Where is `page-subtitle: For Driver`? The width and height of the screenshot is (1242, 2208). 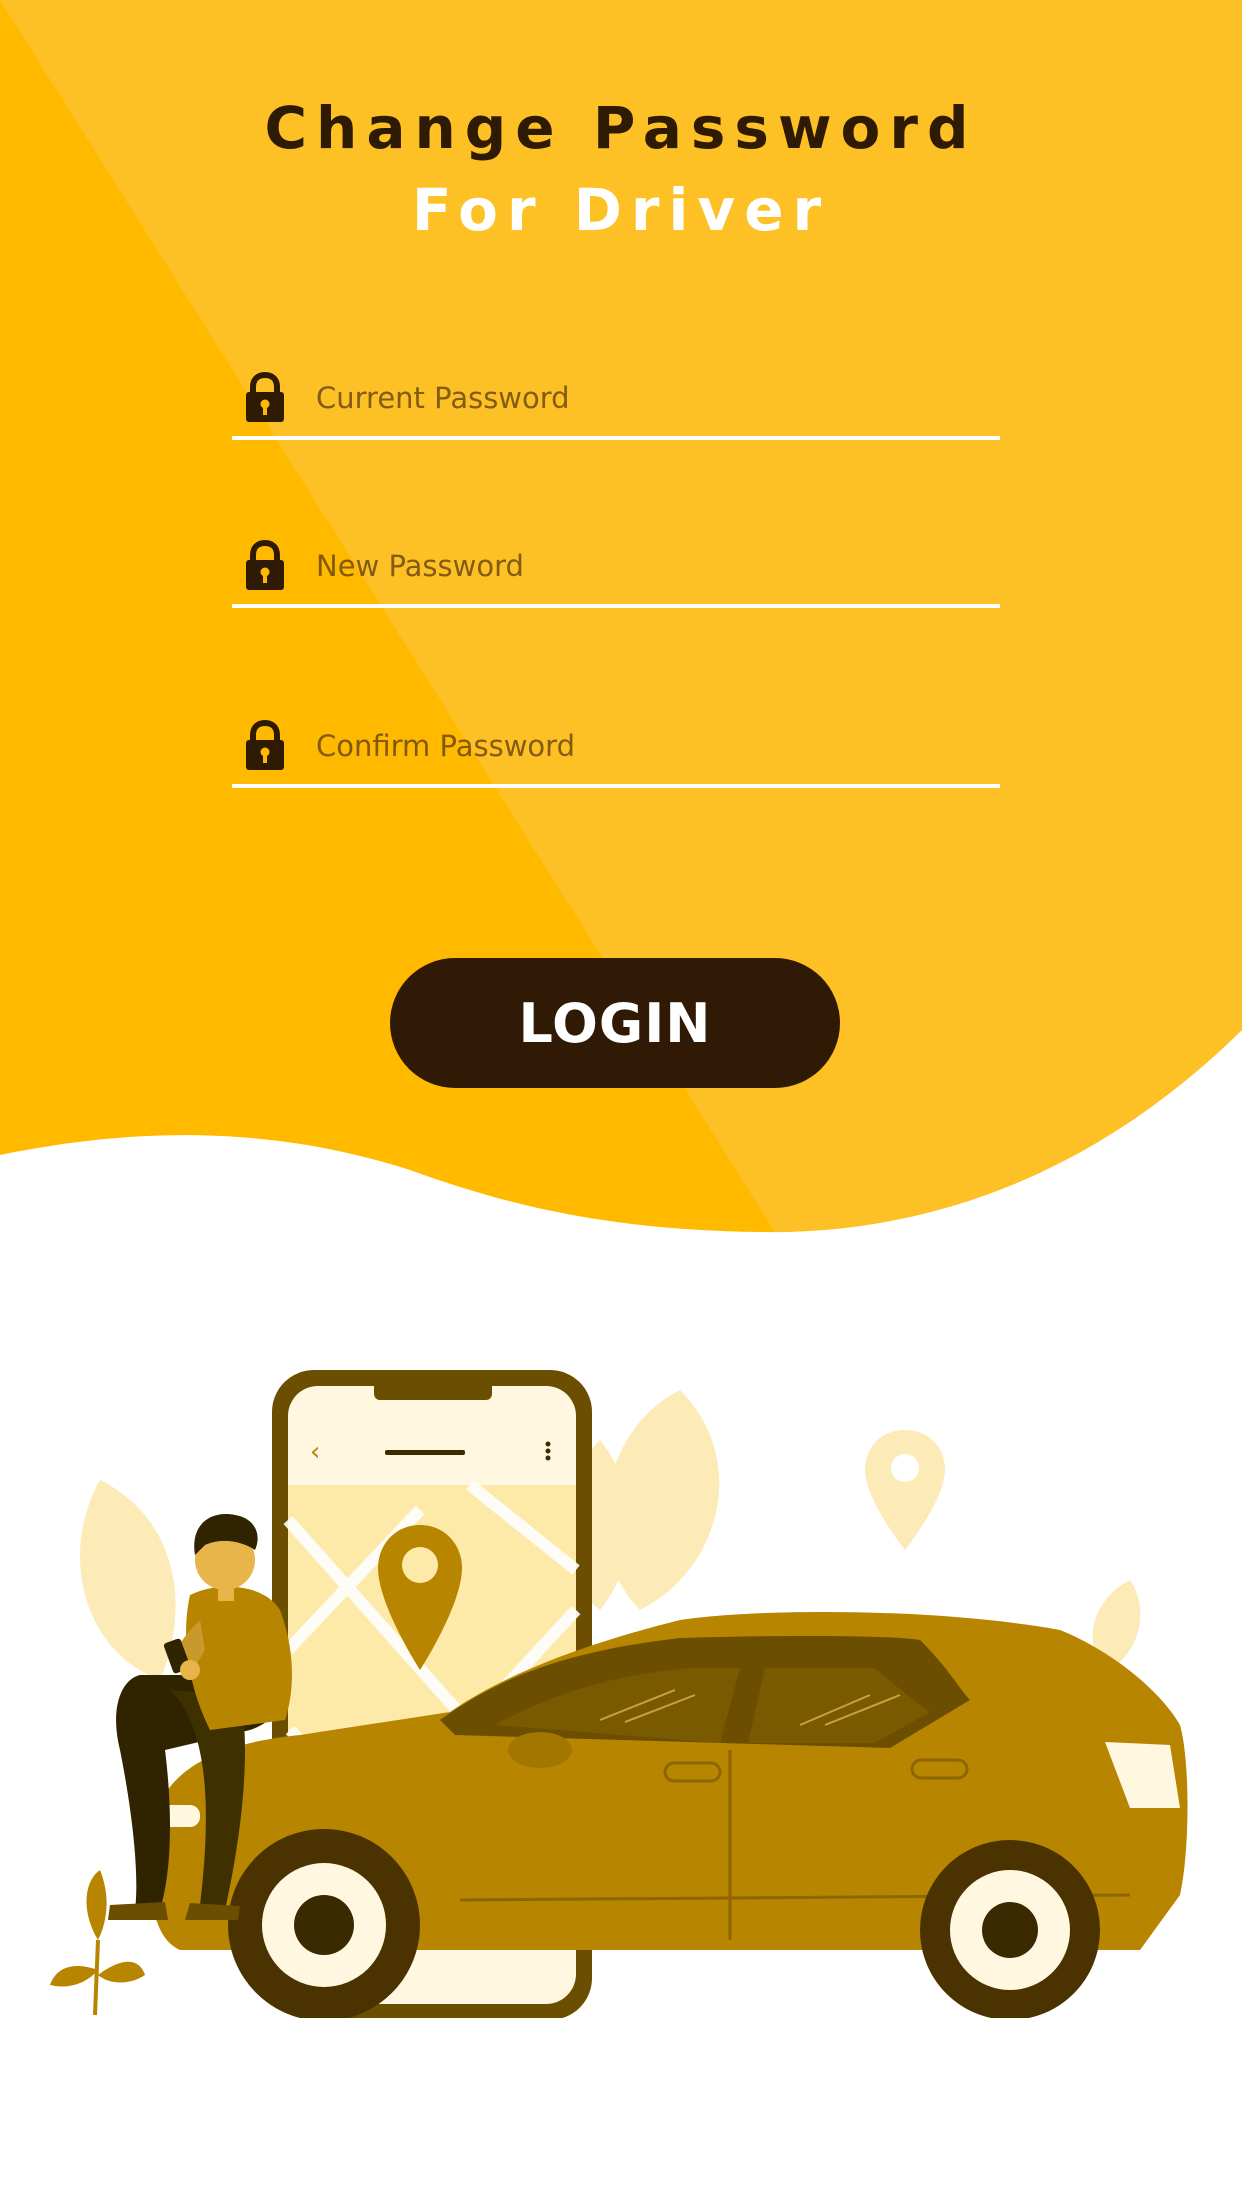
page-subtitle: For Driver is located at coordinates (621, 210).